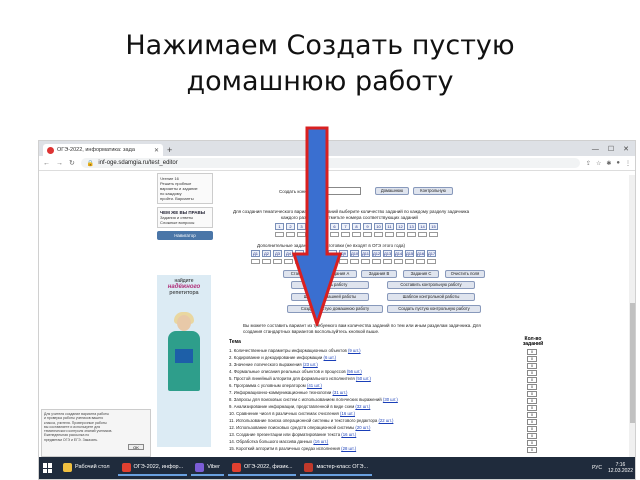 This screenshot has height=480, width=640. What do you see at coordinates (345, 226) in the screenshot?
I see `task-number-button: 7` at bounding box center [345, 226].